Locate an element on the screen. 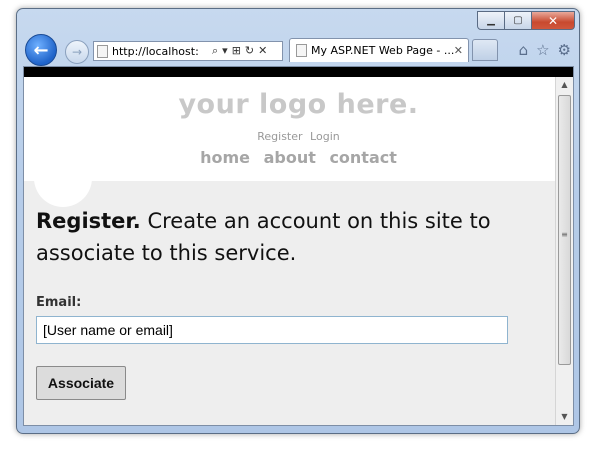  menu-about: about is located at coordinates (290, 157).